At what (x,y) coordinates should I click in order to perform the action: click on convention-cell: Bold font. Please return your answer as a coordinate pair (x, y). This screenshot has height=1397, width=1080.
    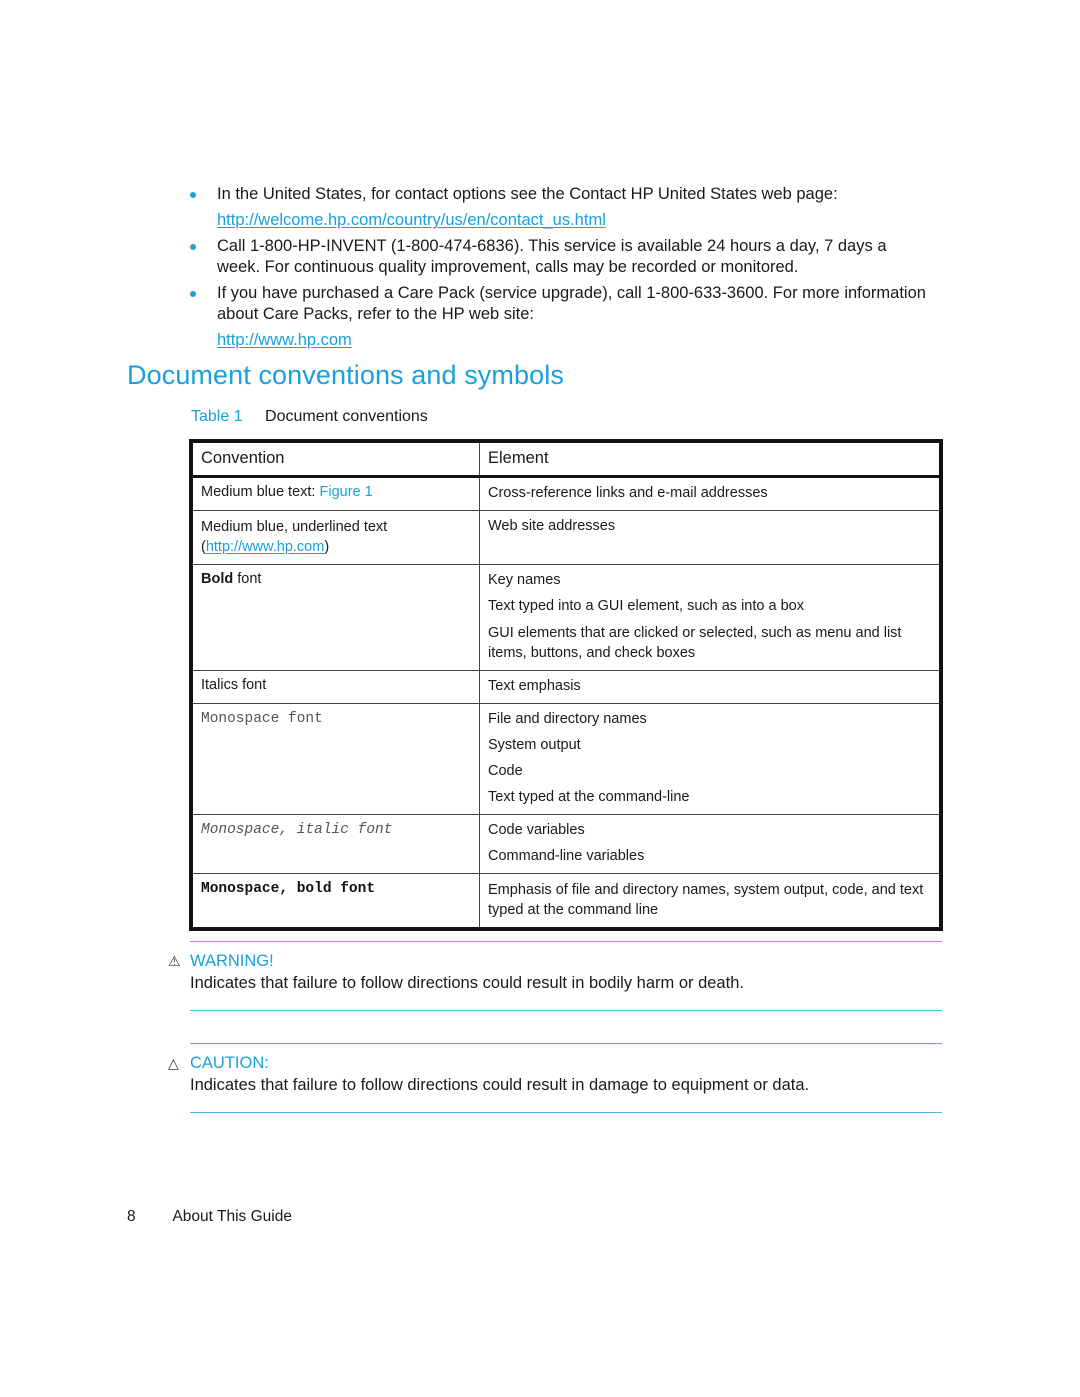
    Looking at the image, I should click on (335, 617).